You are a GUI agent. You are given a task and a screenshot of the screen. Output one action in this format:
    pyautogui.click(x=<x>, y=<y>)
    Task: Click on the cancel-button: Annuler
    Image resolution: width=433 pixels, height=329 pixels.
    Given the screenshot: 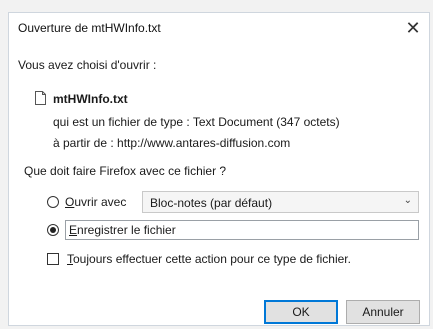 What is the action you would take?
    pyautogui.click(x=383, y=312)
    